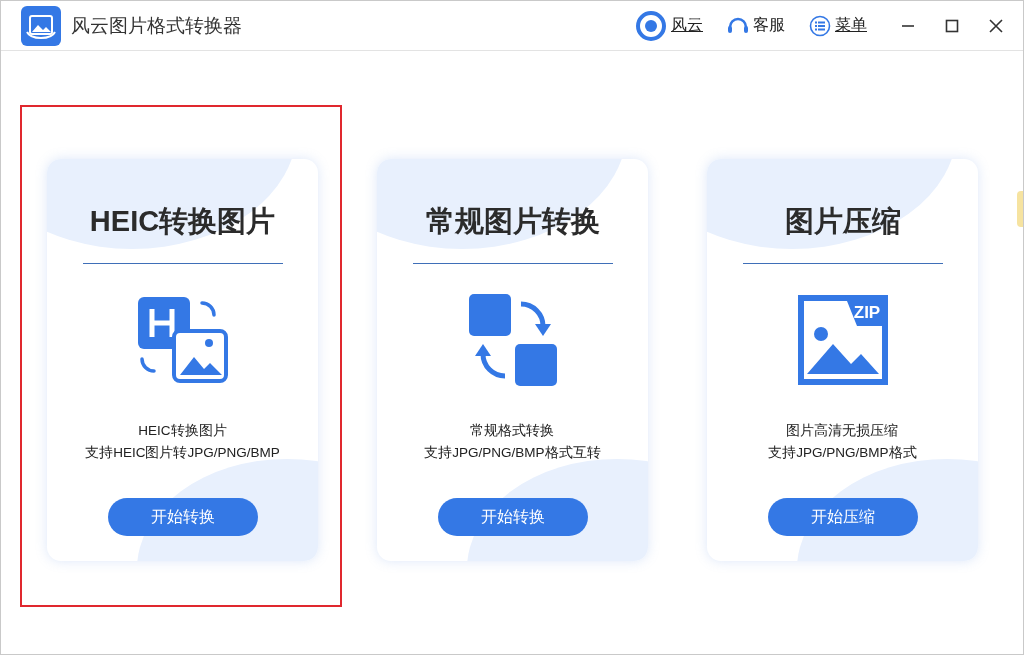 The width and height of the screenshot is (1024, 655). Describe the element at coordinates (182, 340) in the screenshot. I see `letter-and-image-icon` at that location.